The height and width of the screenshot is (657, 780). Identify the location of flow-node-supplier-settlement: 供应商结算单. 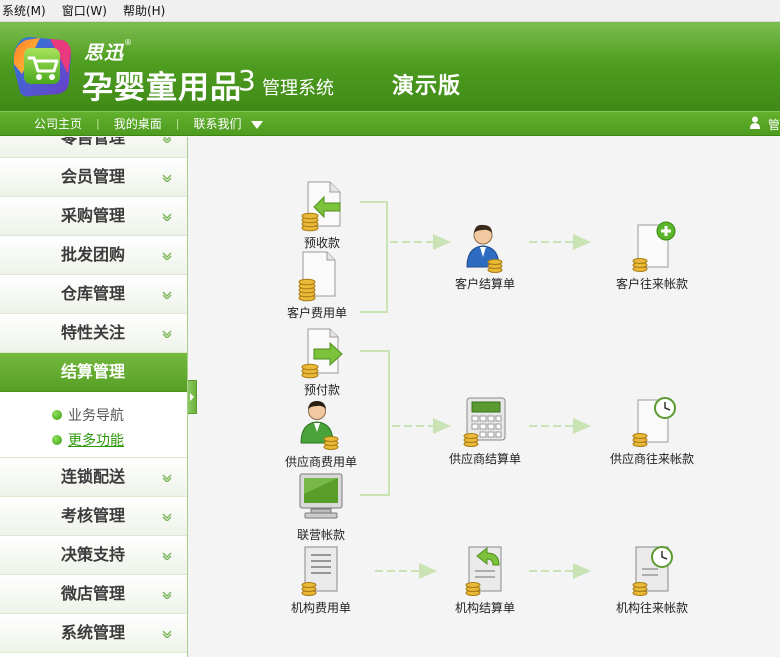
(485, 431).